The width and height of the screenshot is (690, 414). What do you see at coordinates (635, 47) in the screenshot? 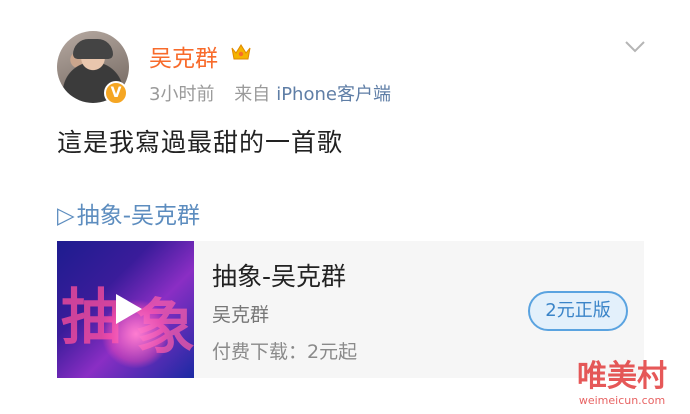
I see `chevron-down-icon` at bounding box center [635, 47].